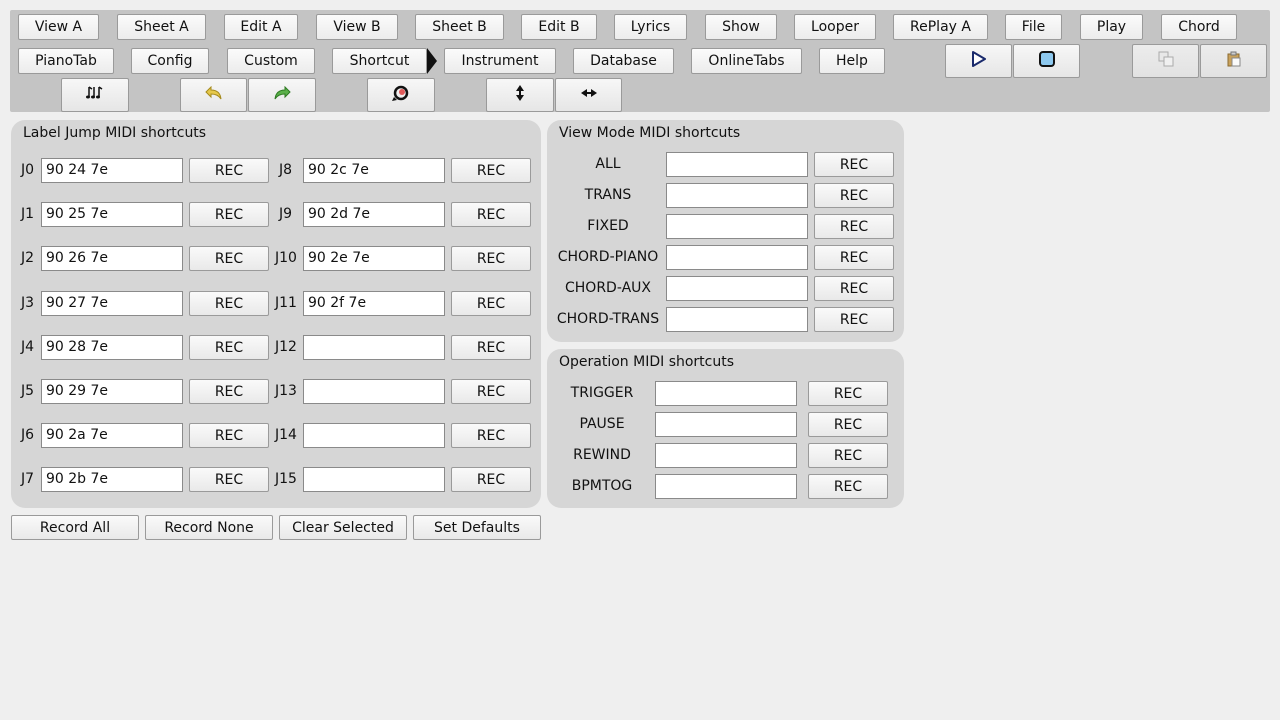  Describe the element at coordinates (229, 258) in the screenshot. I see `jump-rec-j2: REC` at that location.